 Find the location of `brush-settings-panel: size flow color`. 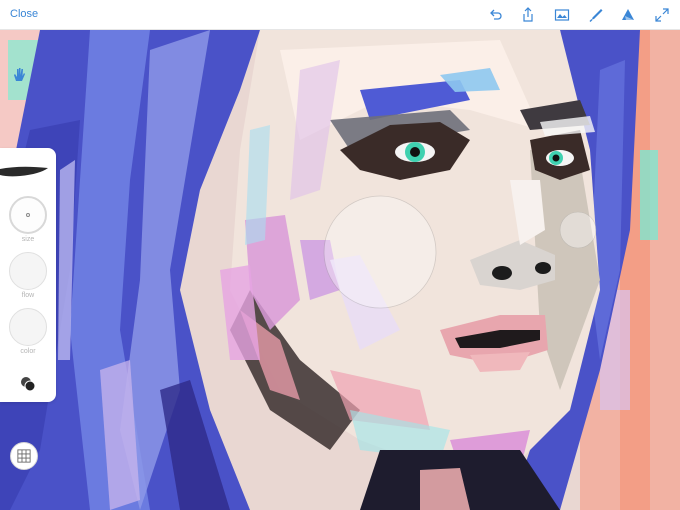

brush-settings-panel: size flow color is located at coordinates (28, 275).